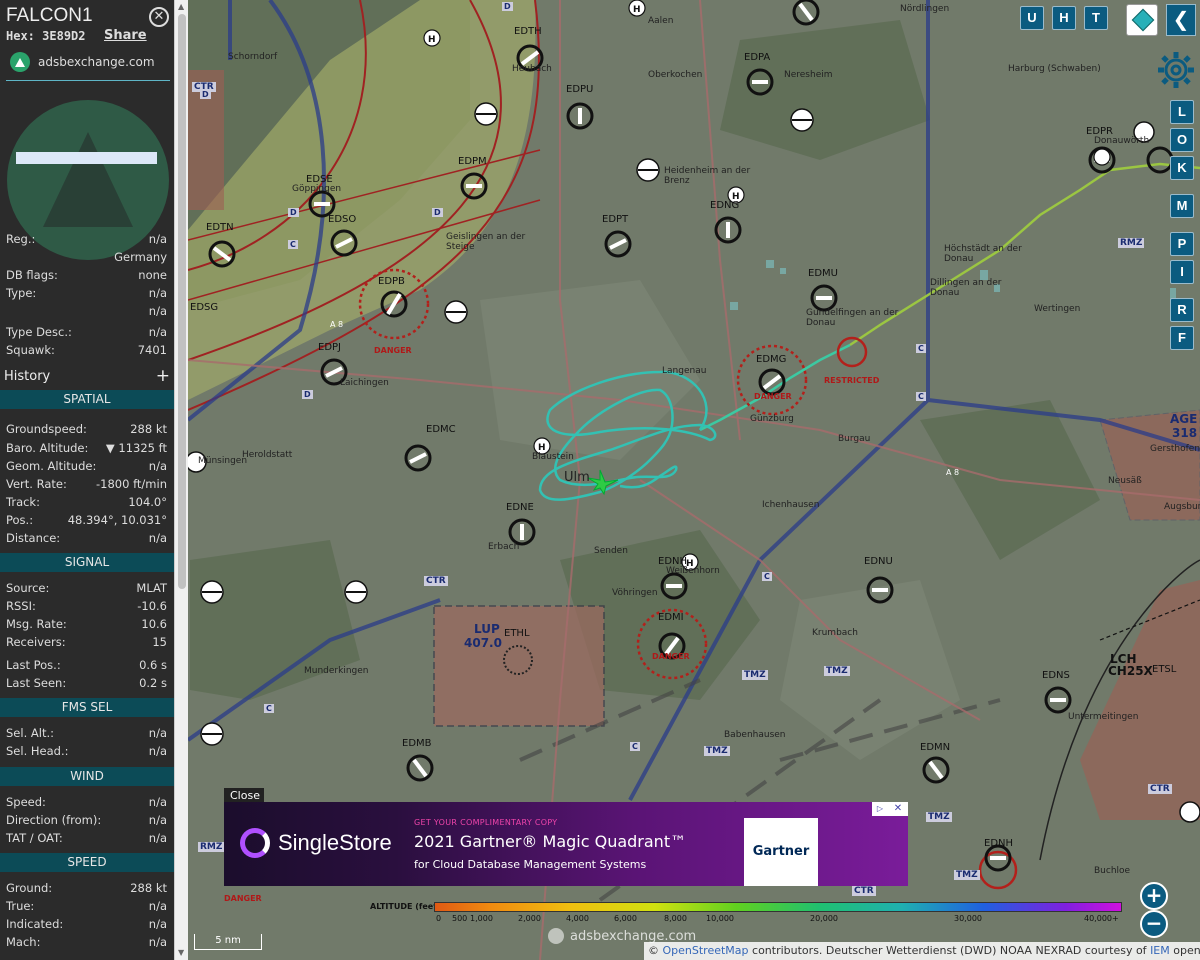  I want to click on zoom-out-button: −, so click(1154, 924).